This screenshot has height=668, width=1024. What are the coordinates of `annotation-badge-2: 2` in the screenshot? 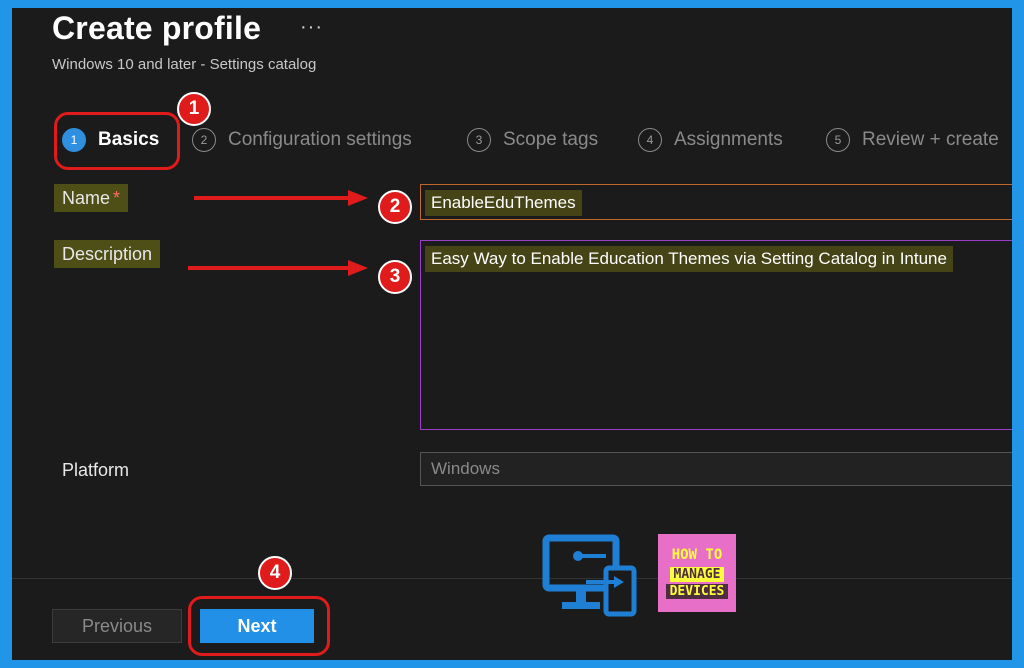 It's located at (395, 207).